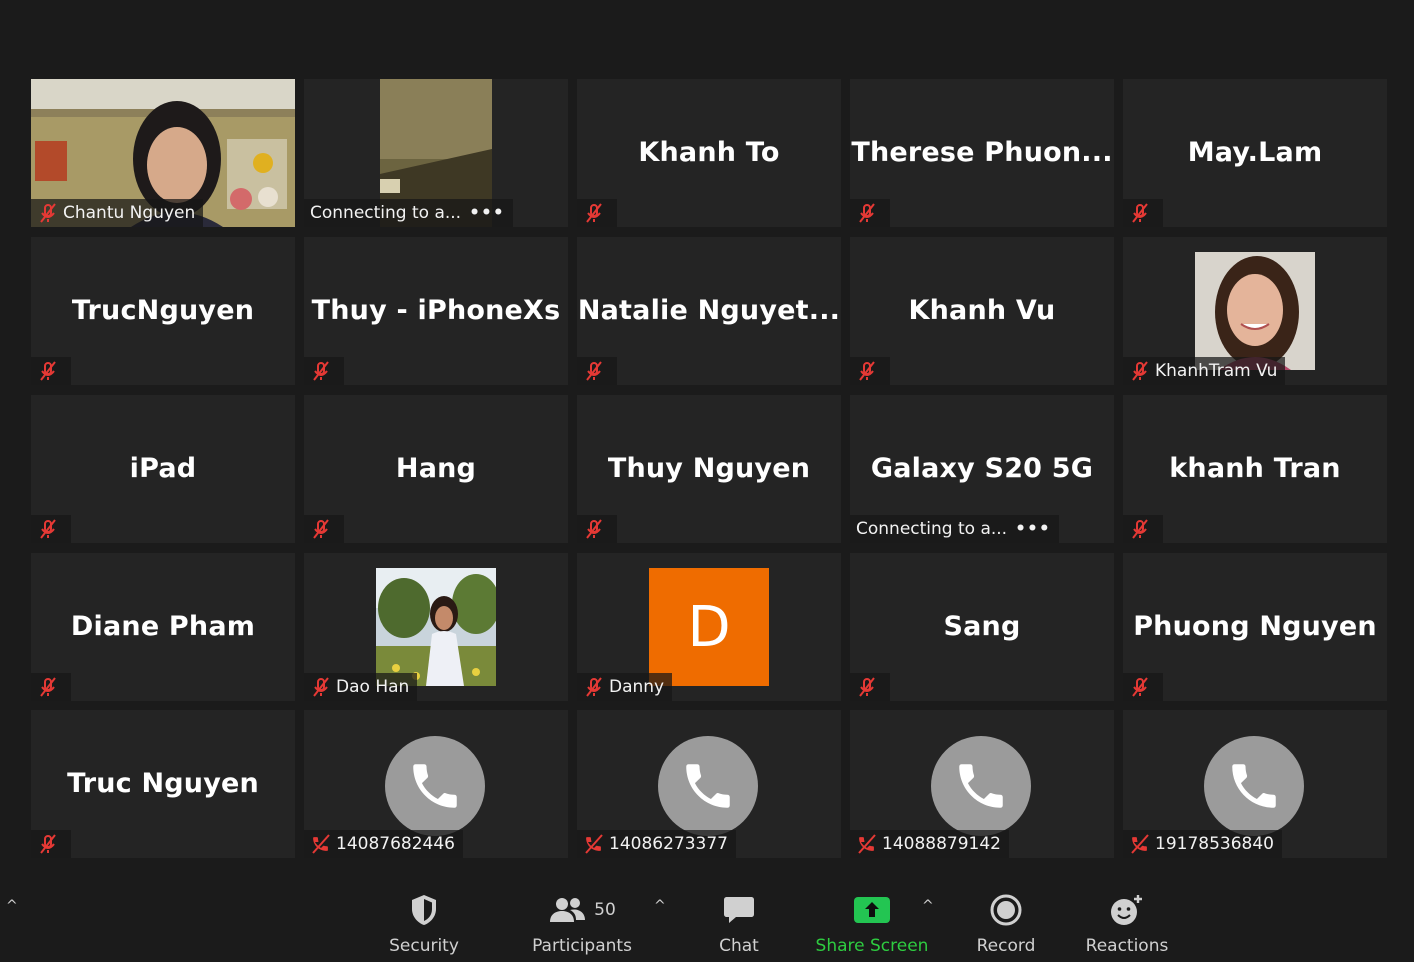 The height and width of the screenshot is (962, 1414). Describe the element at coordinates (739, 946) in the screenshot. I see `chat-label: Chat` at that location.